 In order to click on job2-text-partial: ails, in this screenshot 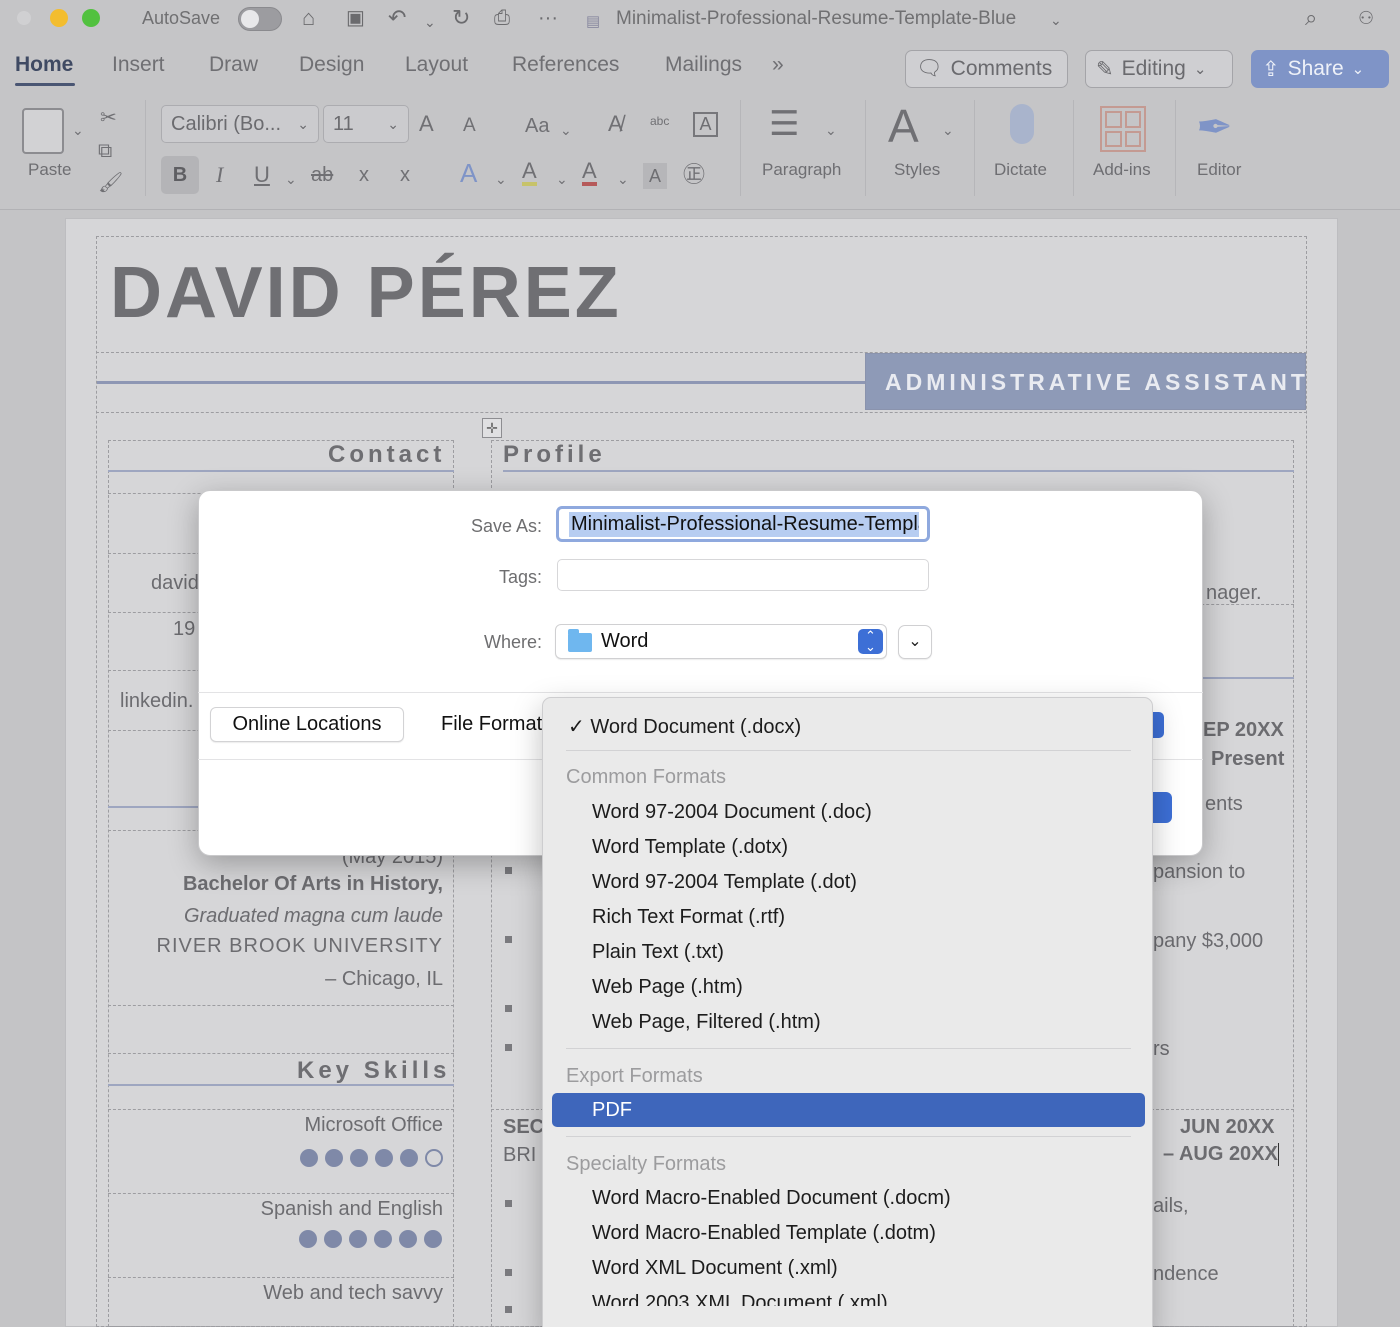, I will do `click(1171, 1206)`.